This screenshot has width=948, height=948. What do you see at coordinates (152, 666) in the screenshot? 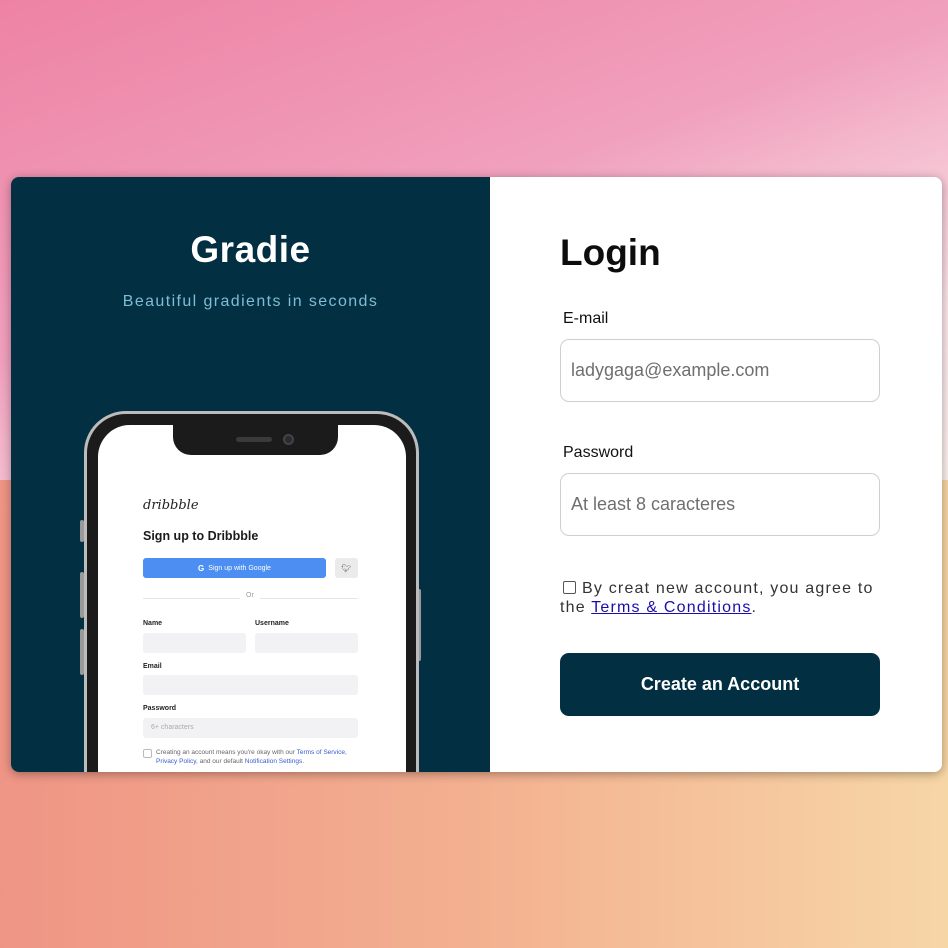
I see `mockup-email-label: Email` at bounding box center [152, 666].